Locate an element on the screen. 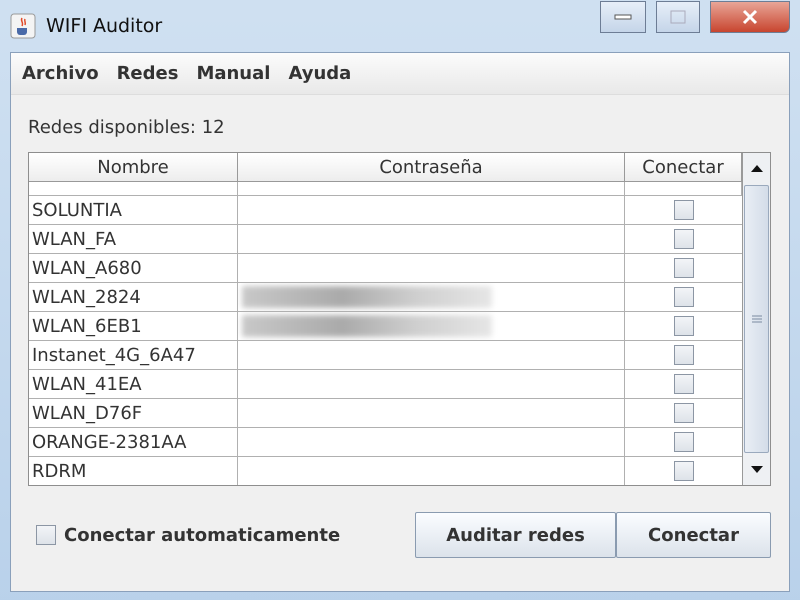 This screenshot has height=600, width=800. close-button is located at coordinates (750, 17).